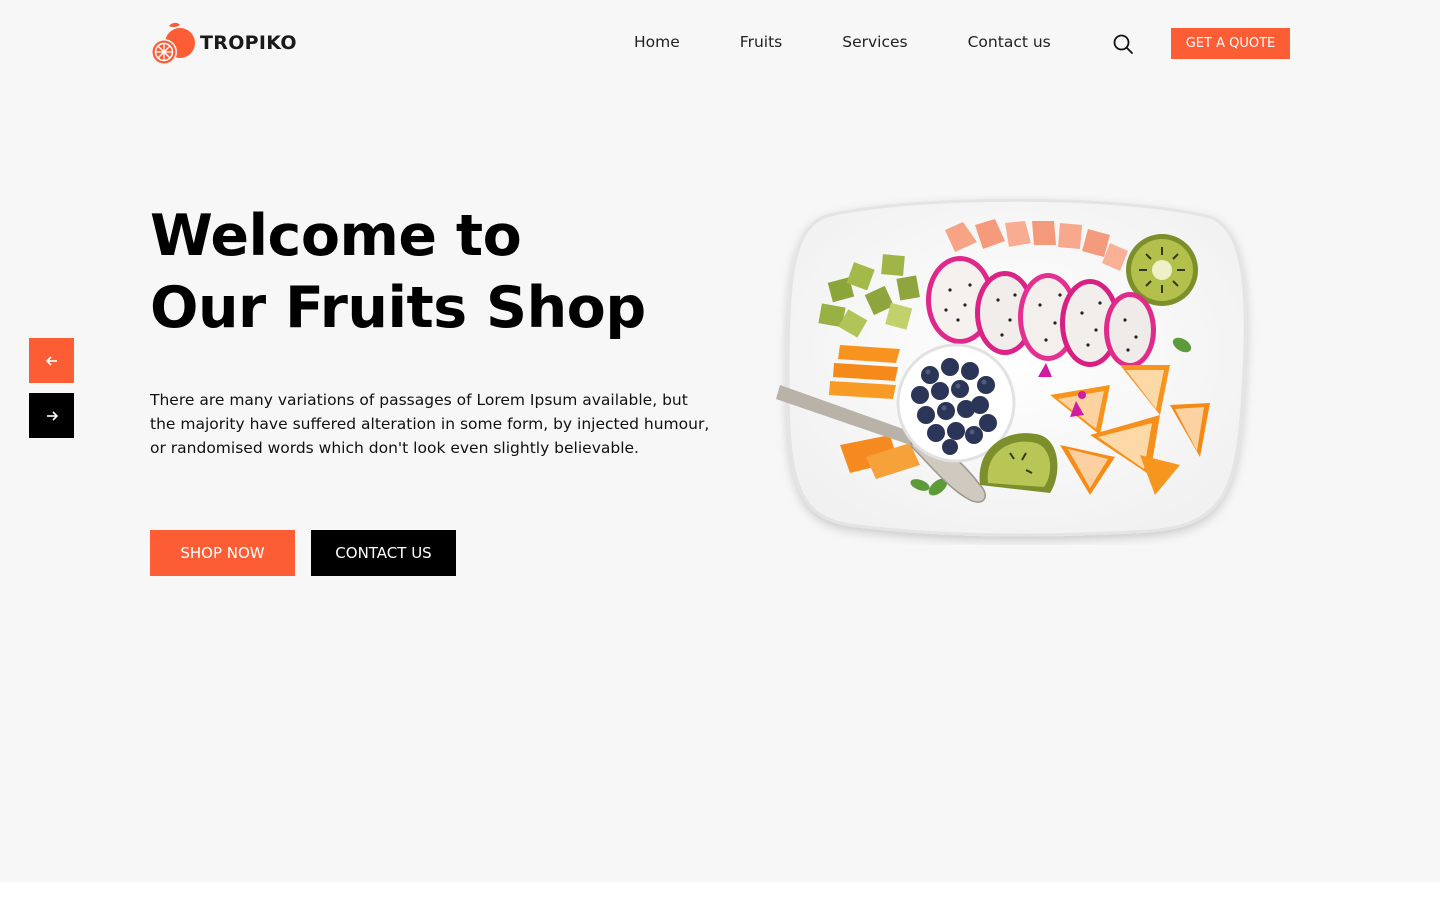 This screenshot has height=900, width=1440. Describe the element at coordinates (383, 553) in the screenshot. I see `contact-us-button: CONTACT US` at that location.